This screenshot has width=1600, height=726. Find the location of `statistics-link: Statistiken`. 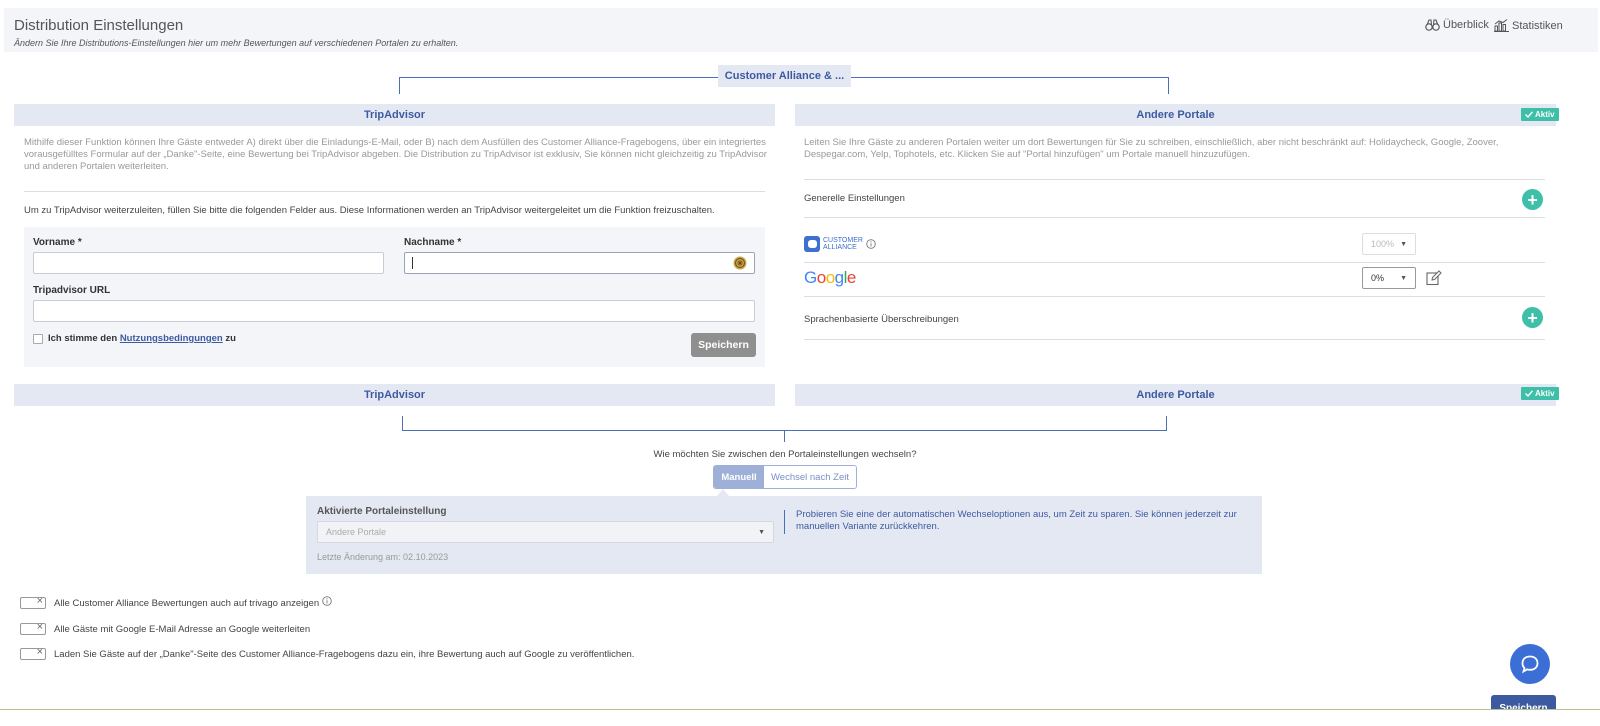

statistics-link: Statistiken is located at coordinates (1528, 25).